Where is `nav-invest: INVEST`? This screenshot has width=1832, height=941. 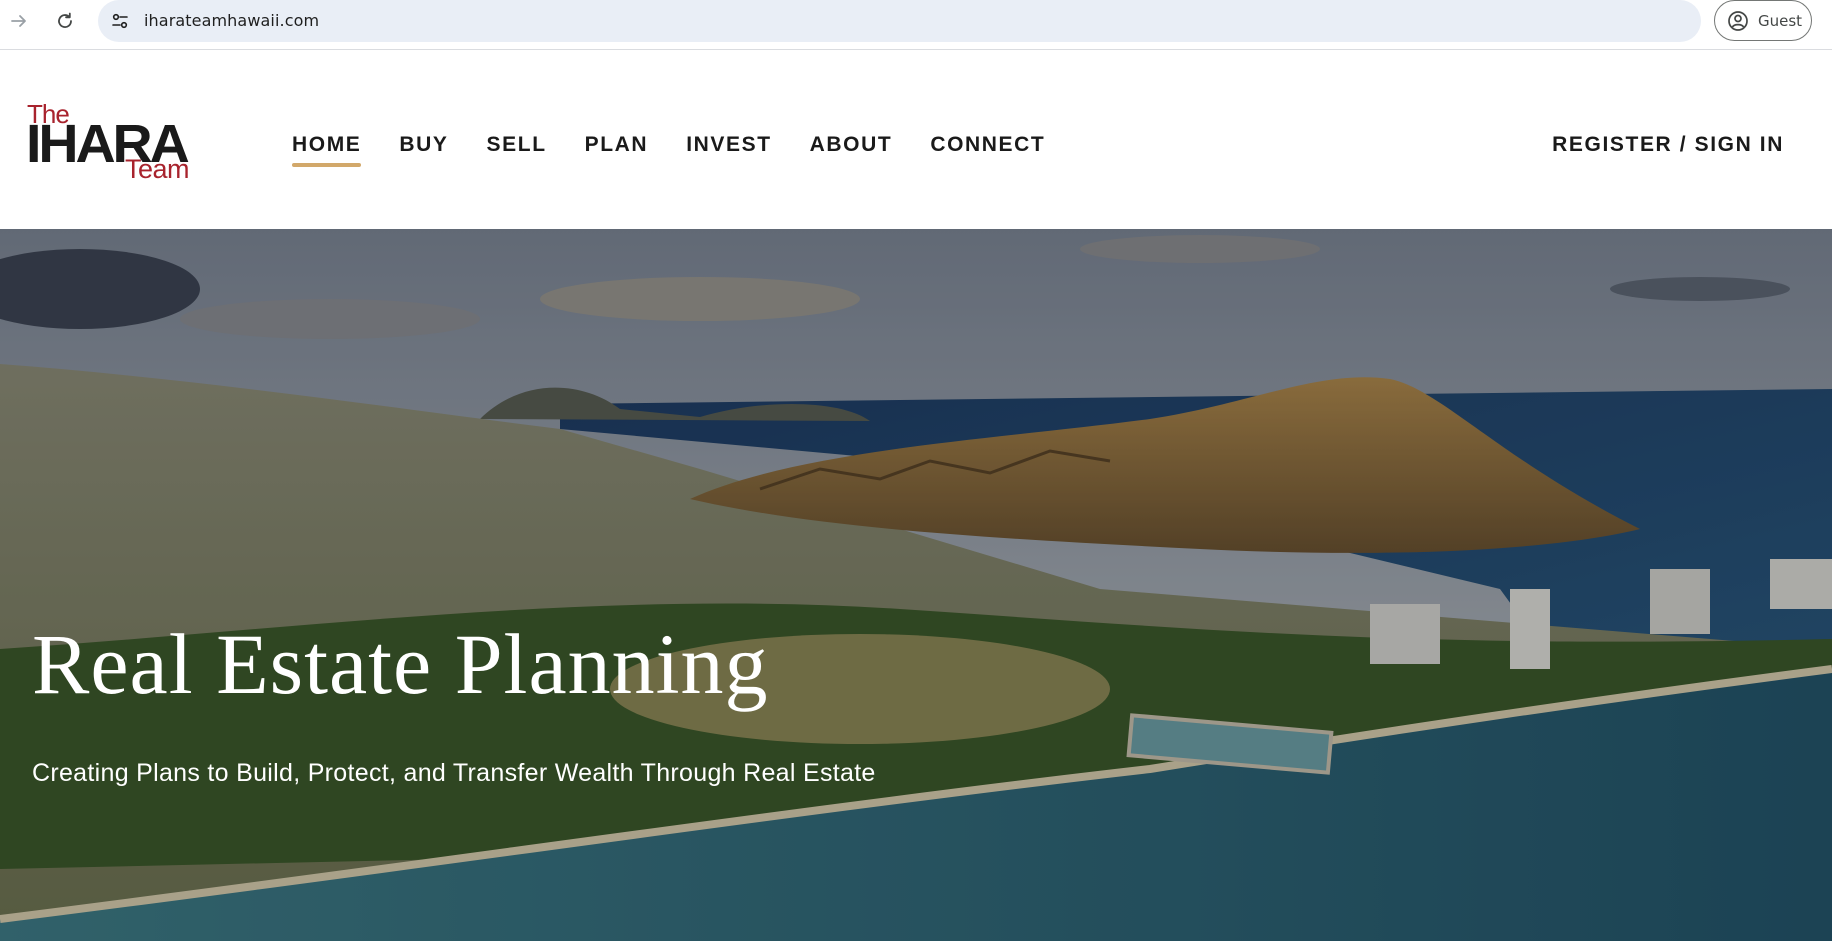 nav-invest: INVEST is located at coordinates (728, 147).